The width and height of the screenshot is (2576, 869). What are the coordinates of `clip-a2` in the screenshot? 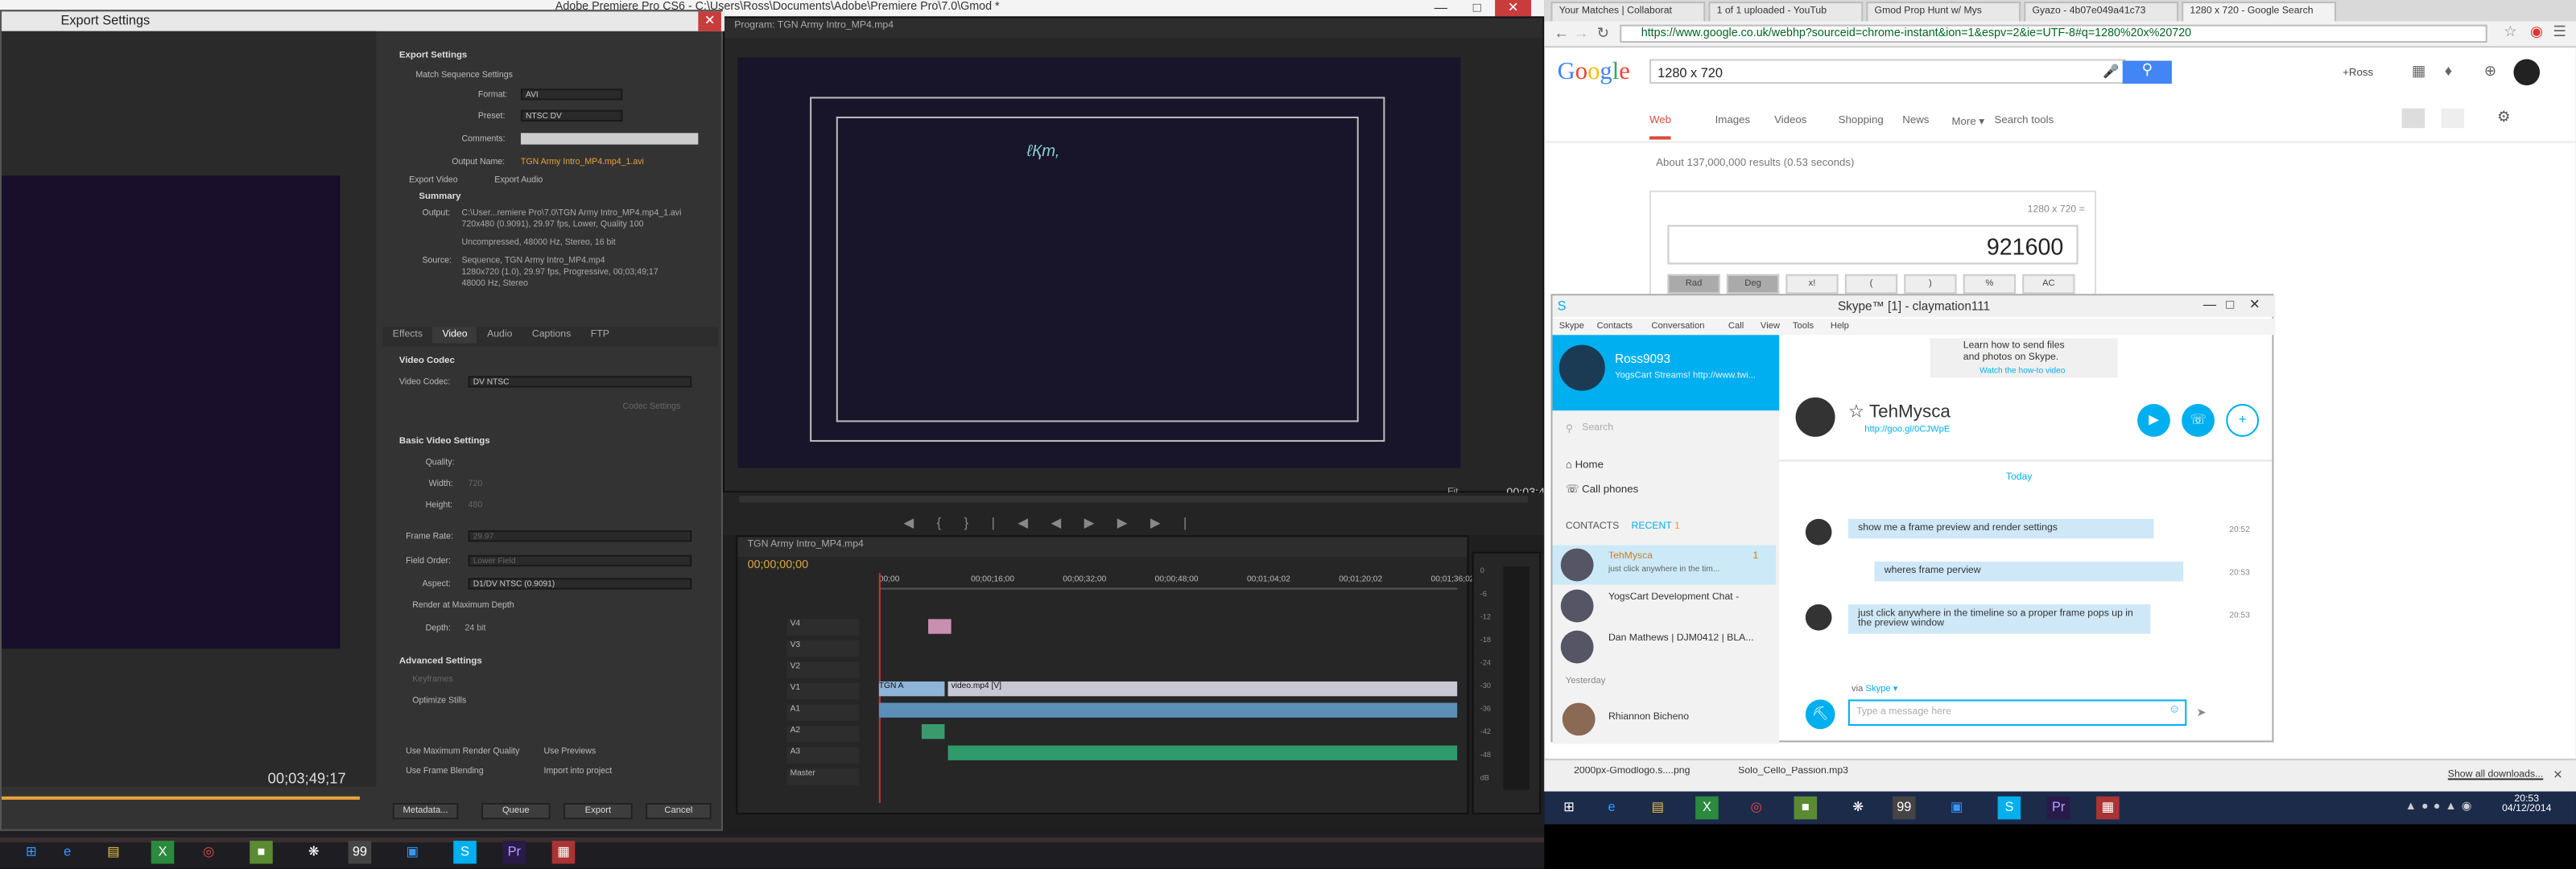 It's located at (933, 731).